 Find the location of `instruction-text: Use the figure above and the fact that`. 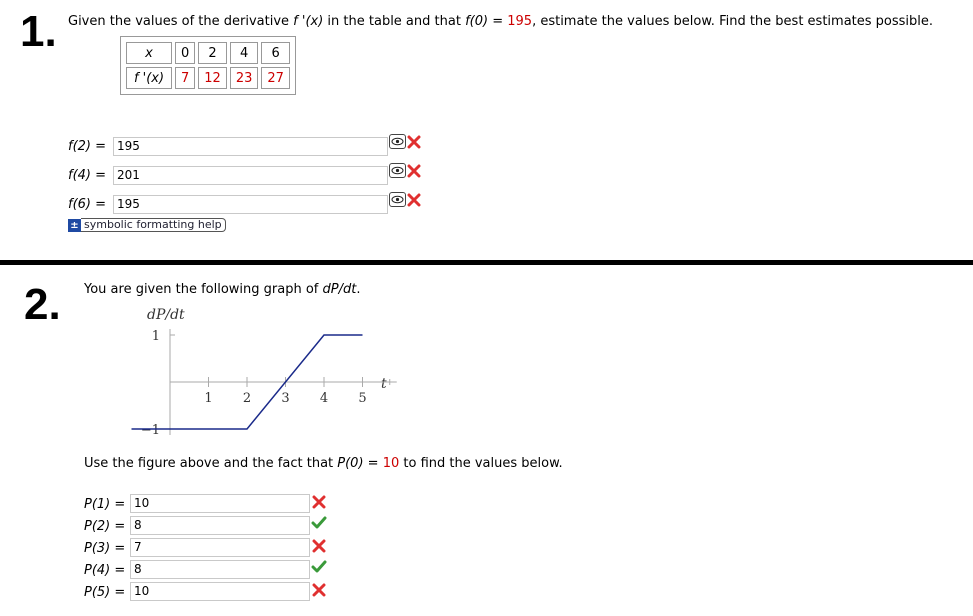

instruction-text: Use the figure above and the fact that is located at coordinates (211, 463).